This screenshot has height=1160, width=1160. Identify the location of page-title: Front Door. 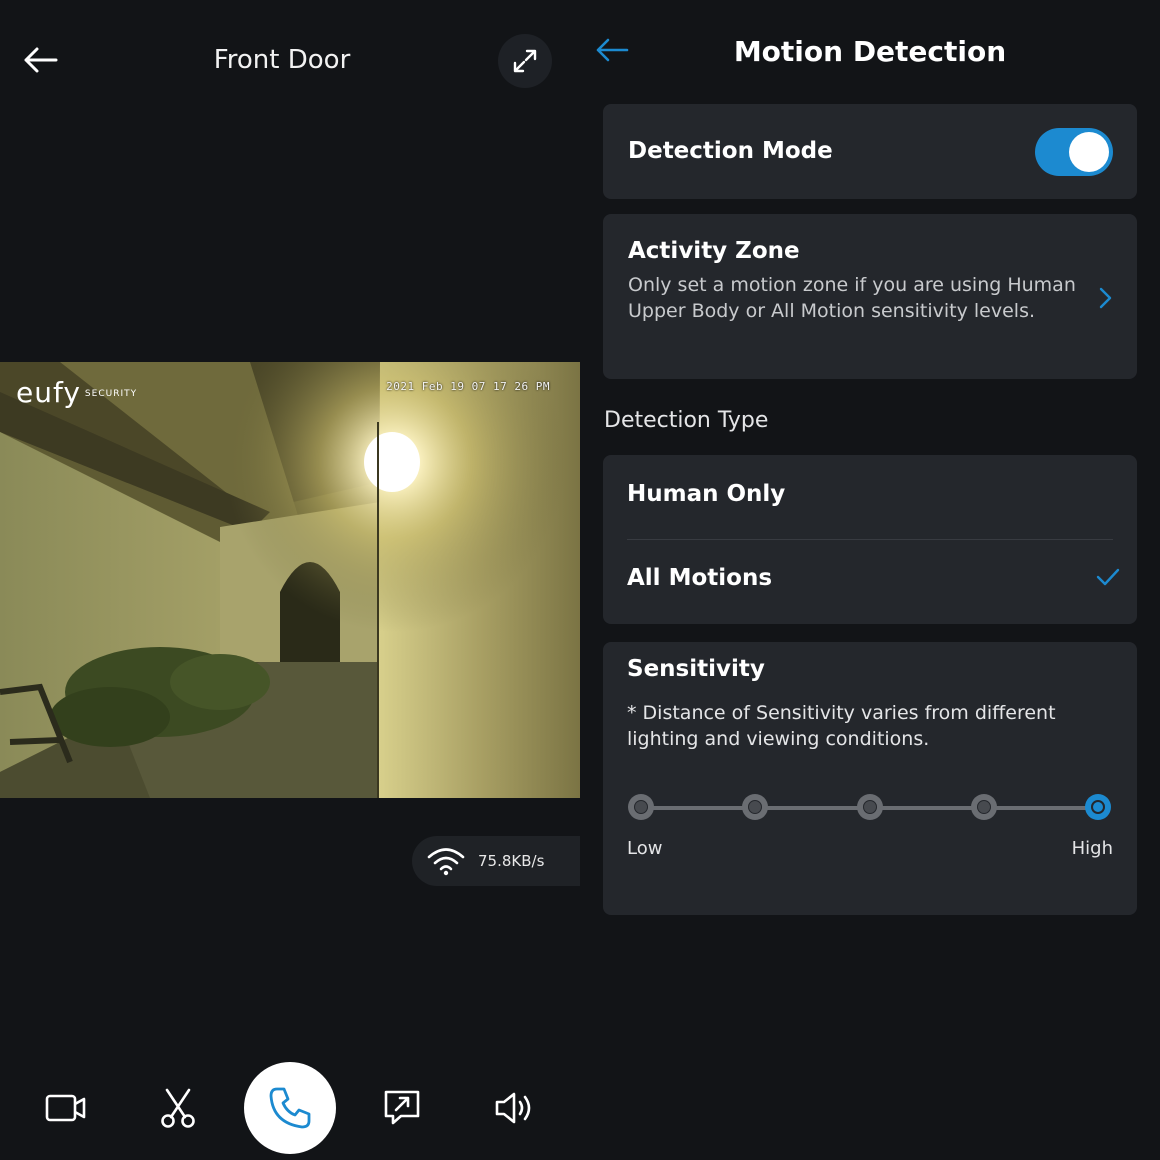
(282, 60).